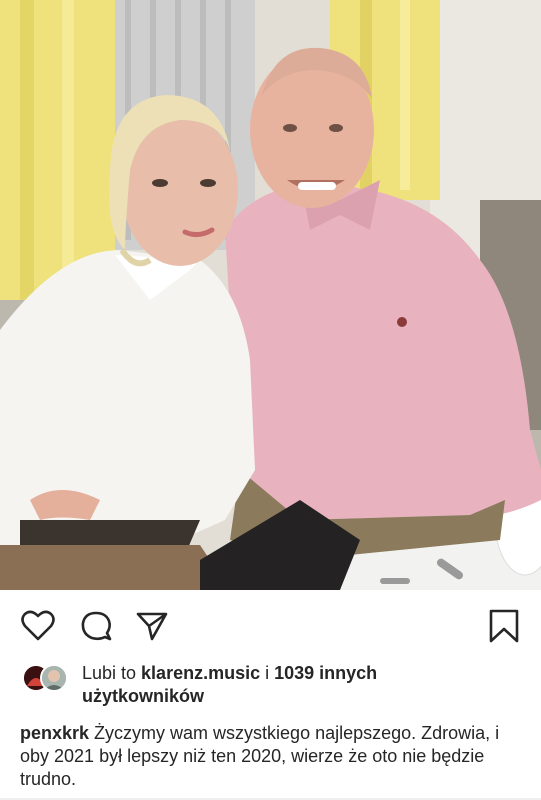  What do you see at coordinates (112, 673) in the screenshot?
I see `likes-prefix: Lubi to` at bounding box center [112, 673].